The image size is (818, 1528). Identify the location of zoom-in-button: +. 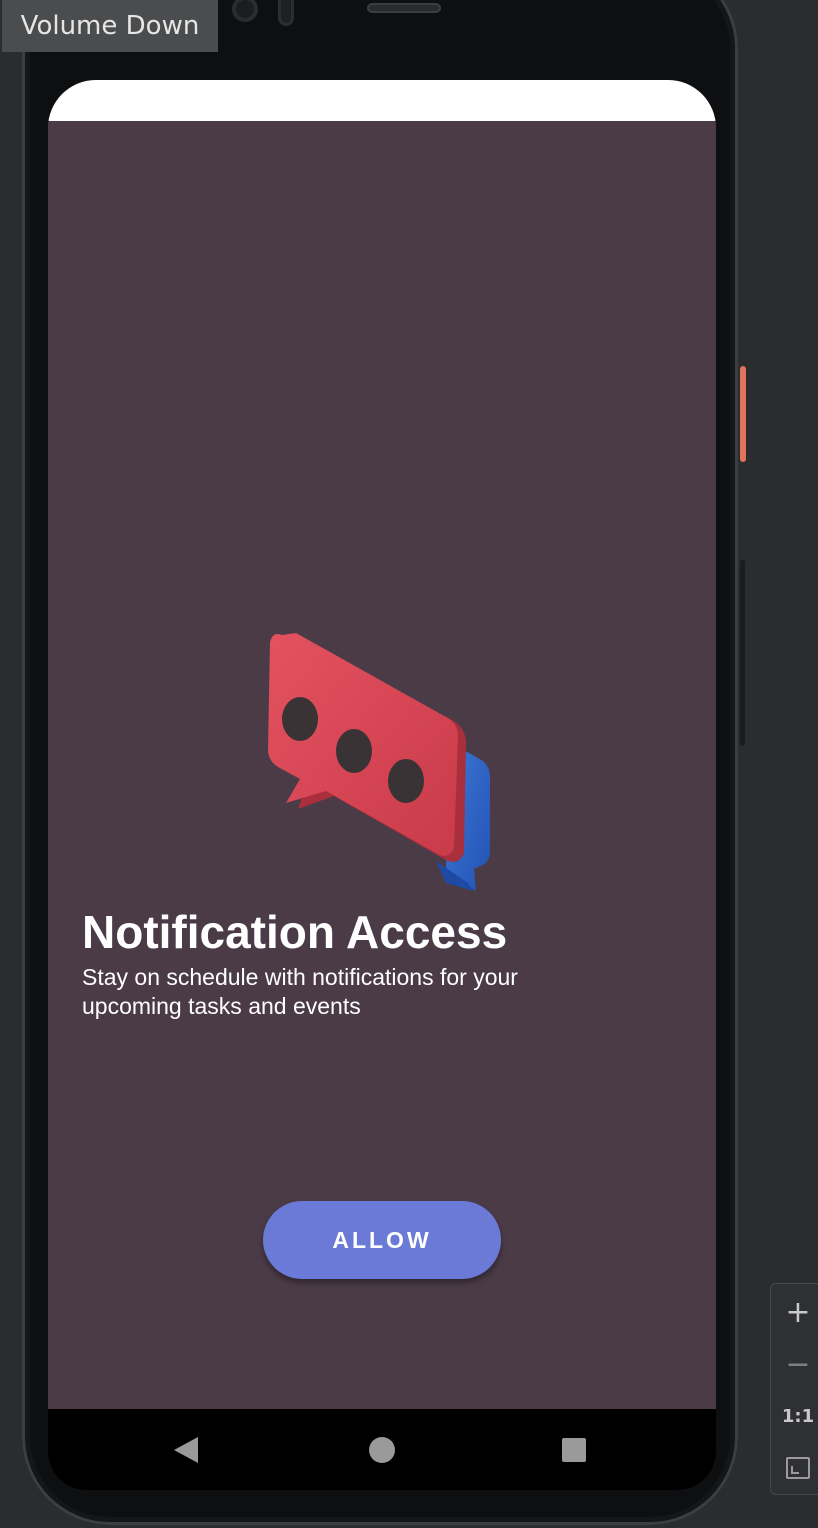
(794, 1312).